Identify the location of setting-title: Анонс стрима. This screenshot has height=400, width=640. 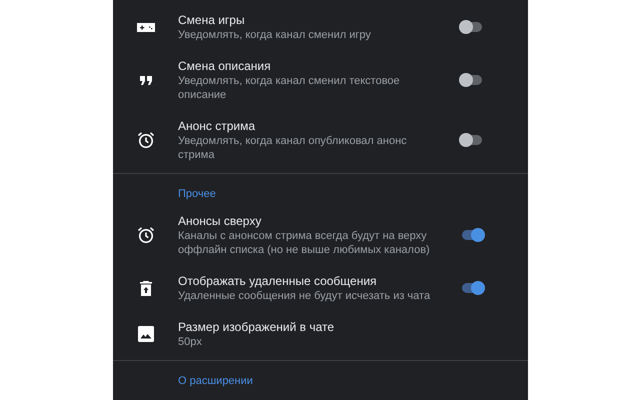
(217, 126).